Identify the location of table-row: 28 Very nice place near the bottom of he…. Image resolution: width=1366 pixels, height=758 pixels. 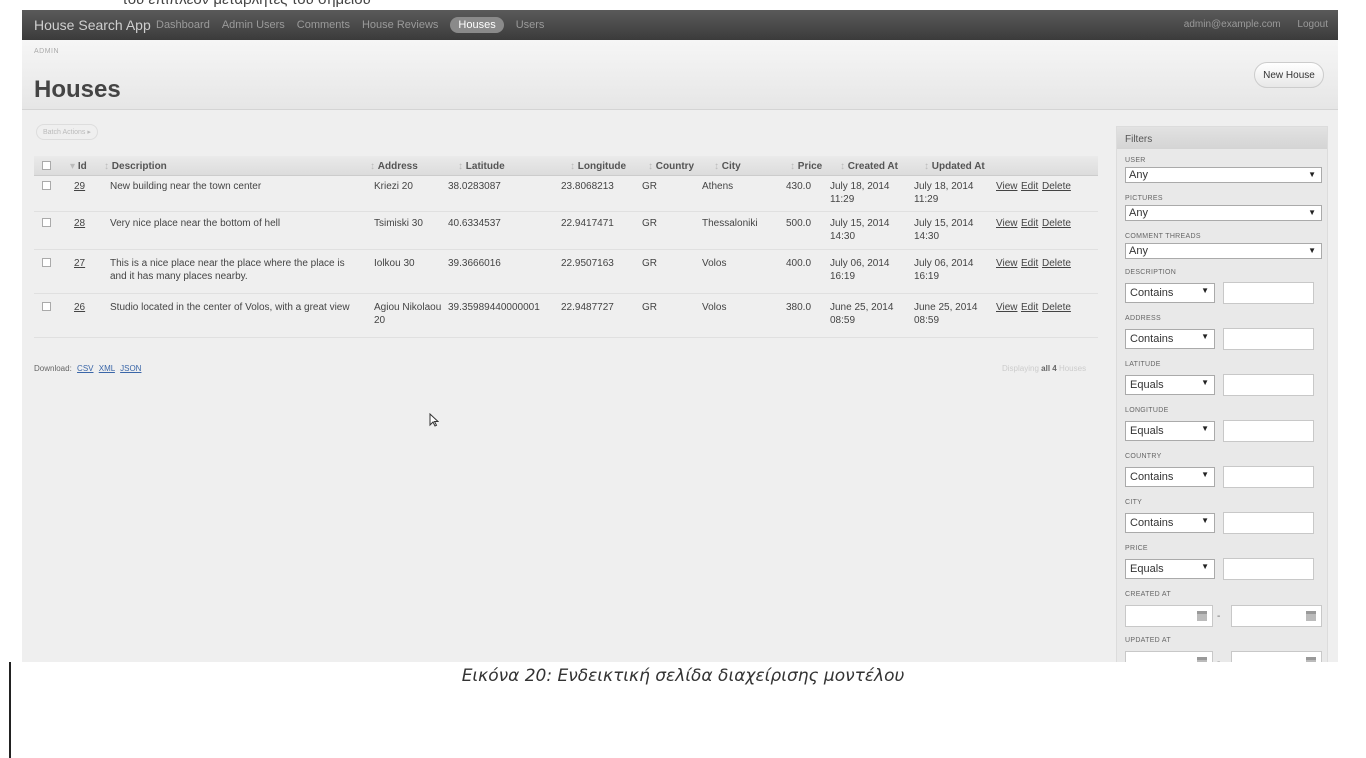
(566, 231).